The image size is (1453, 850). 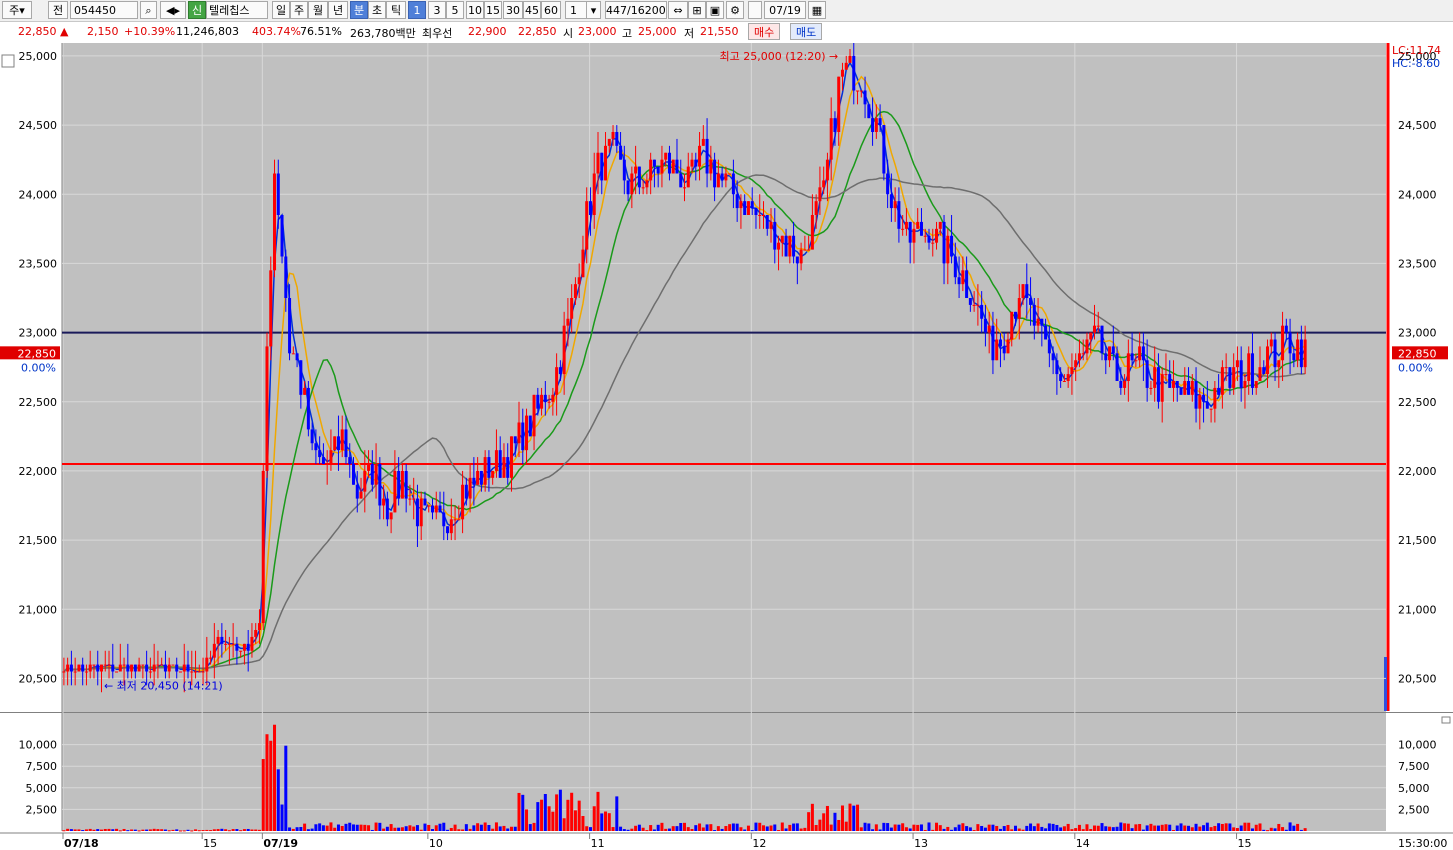 What do you see at coordinates (759, 843) in the screenshot?
I see `x-tick-label: 12` at bounding box center [759, 843].